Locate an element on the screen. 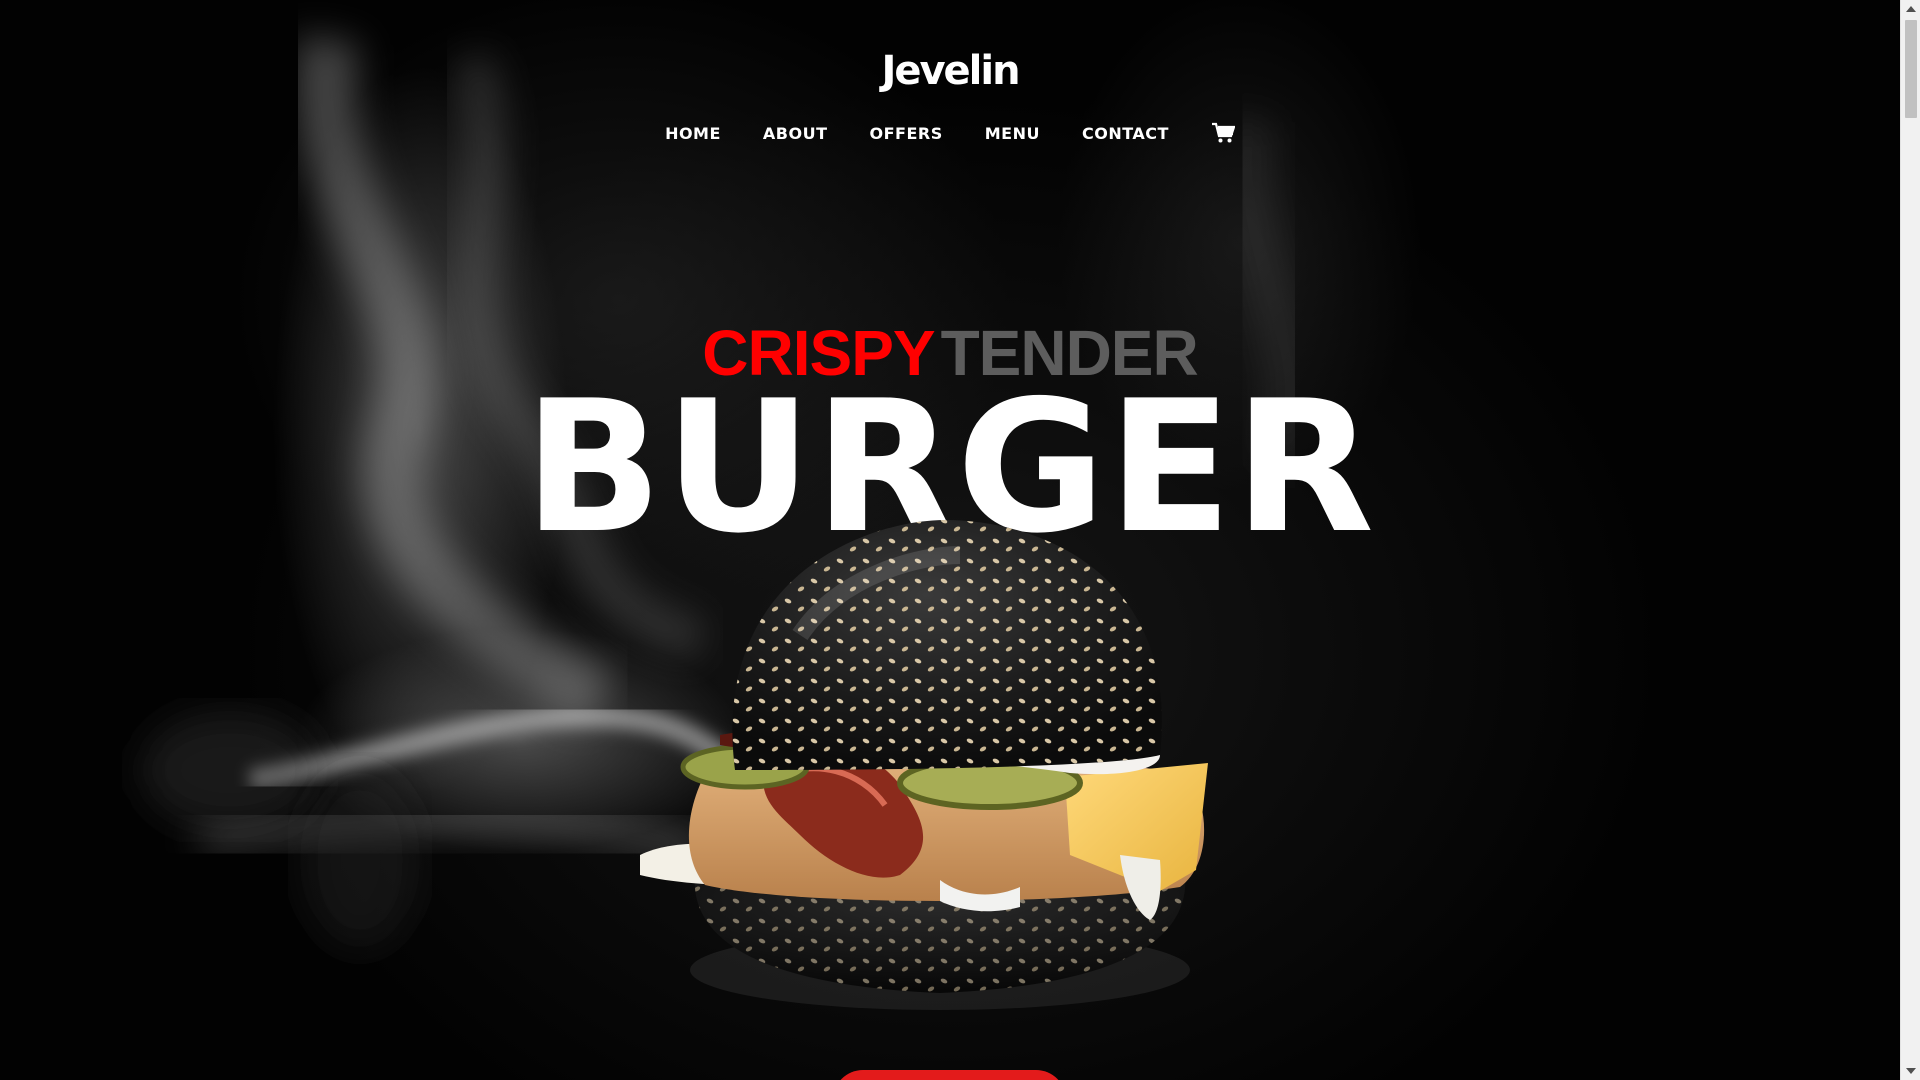  nav-home: HOME is located at coordinates (693, 133).